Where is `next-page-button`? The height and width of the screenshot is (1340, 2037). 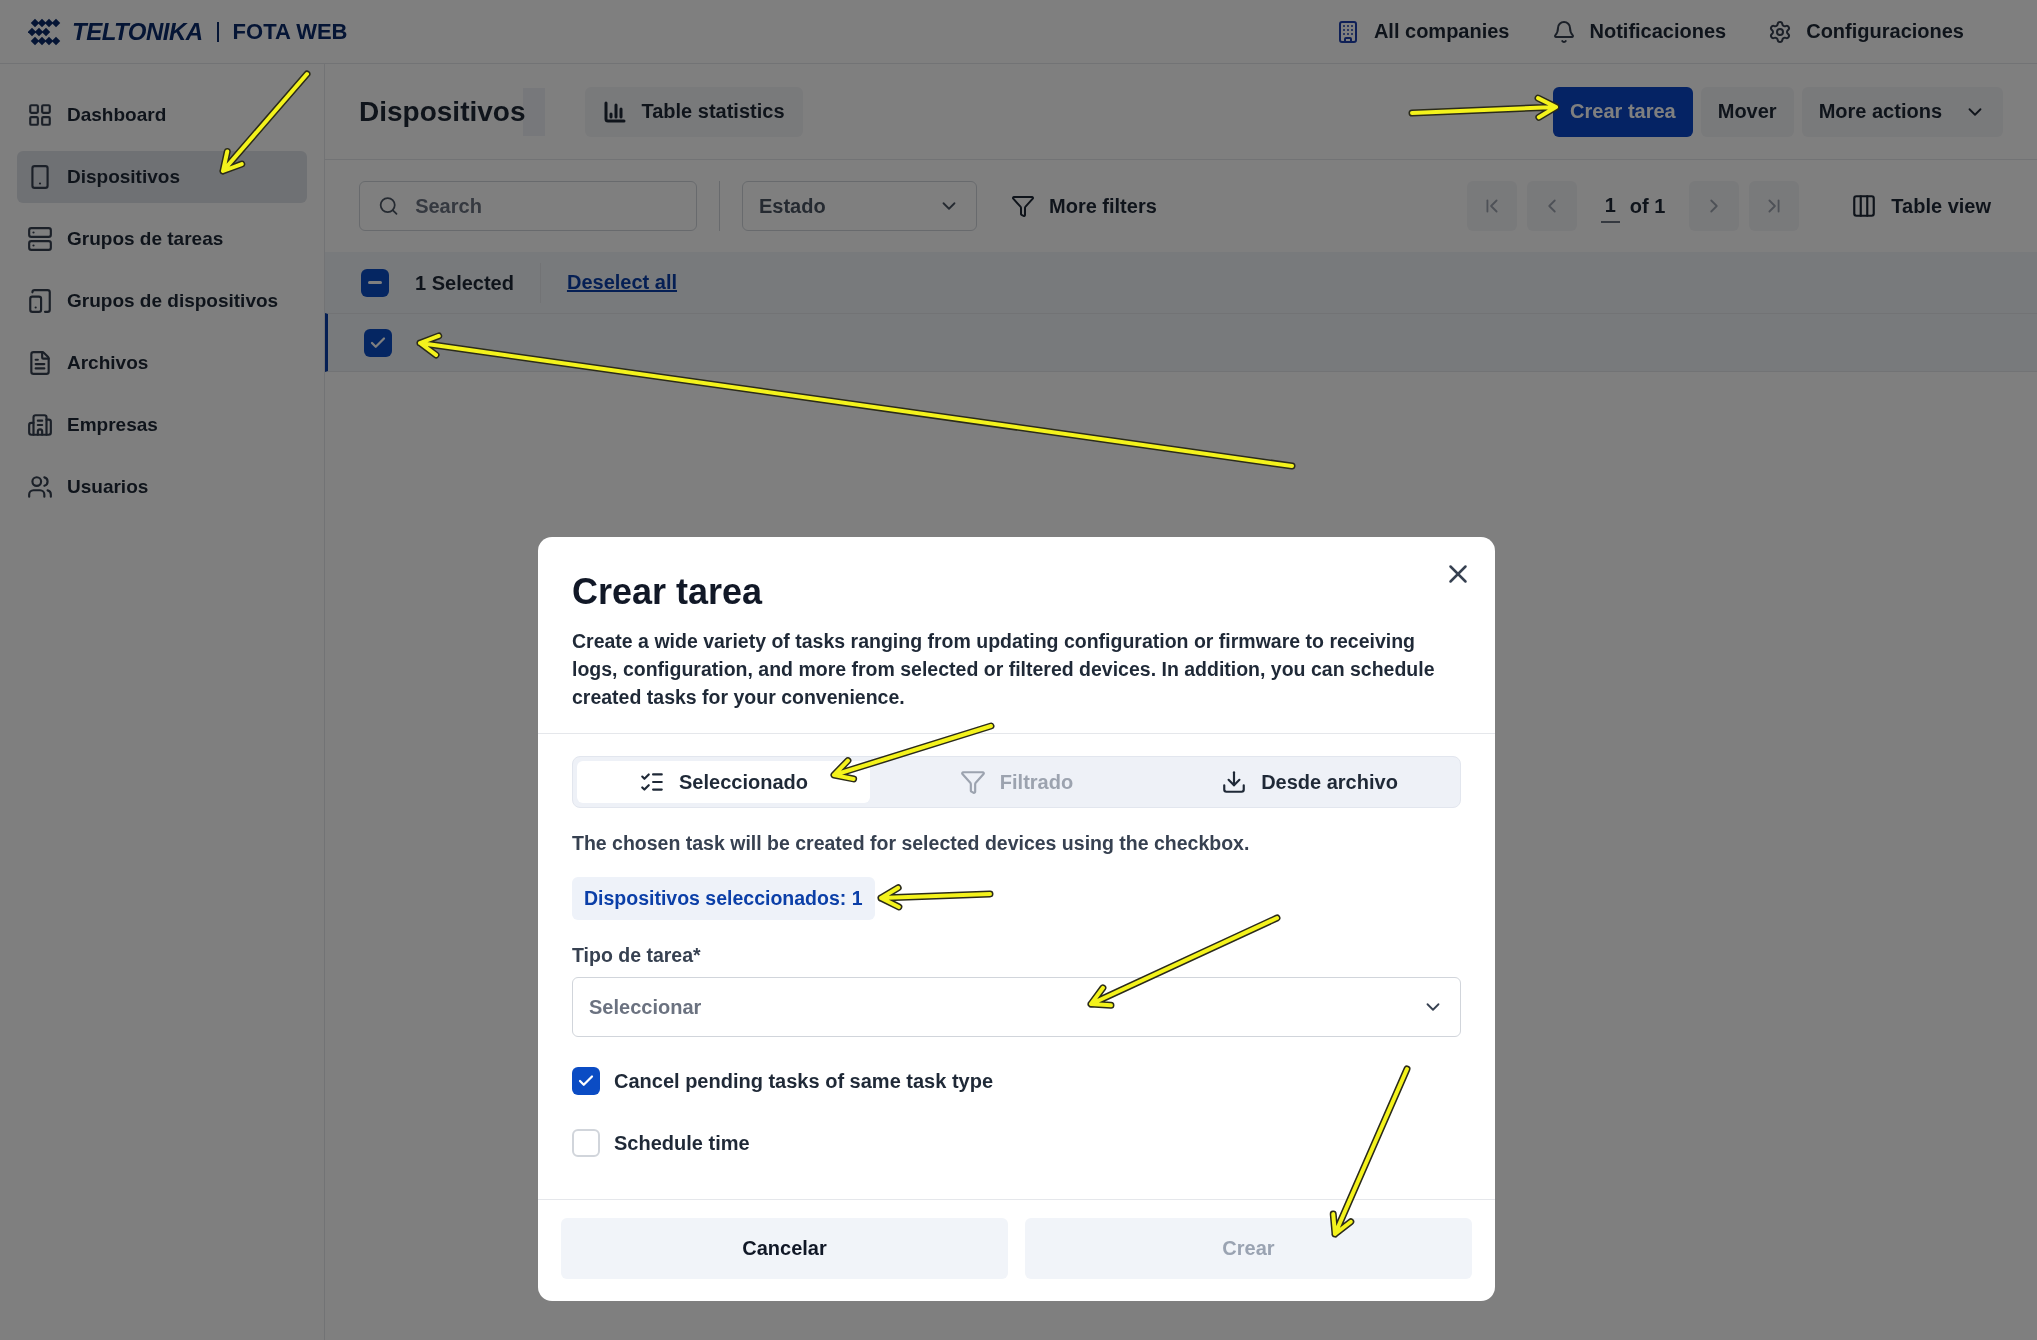 next-page-button is located at coordinates (1714, 206).